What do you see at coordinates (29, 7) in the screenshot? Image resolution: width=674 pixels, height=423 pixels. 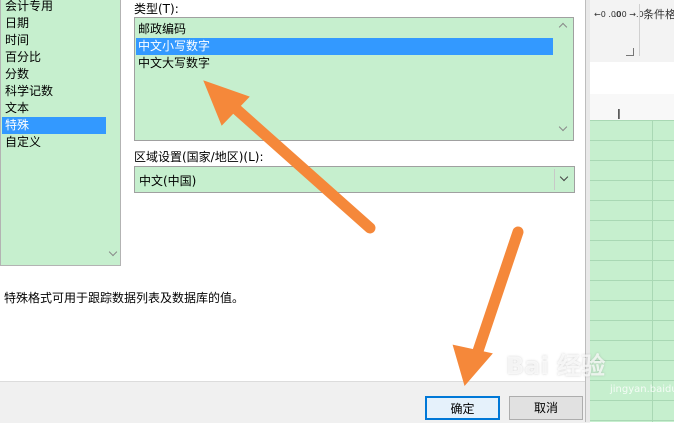 I see `category-item-accounting: 会计专用` at bounding box center [29, 7].